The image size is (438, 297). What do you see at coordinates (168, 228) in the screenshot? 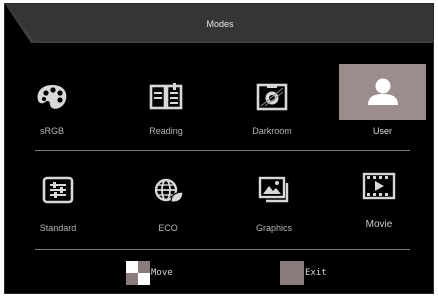
I see `mode-label: ECO` at bounding box center [168, 228].